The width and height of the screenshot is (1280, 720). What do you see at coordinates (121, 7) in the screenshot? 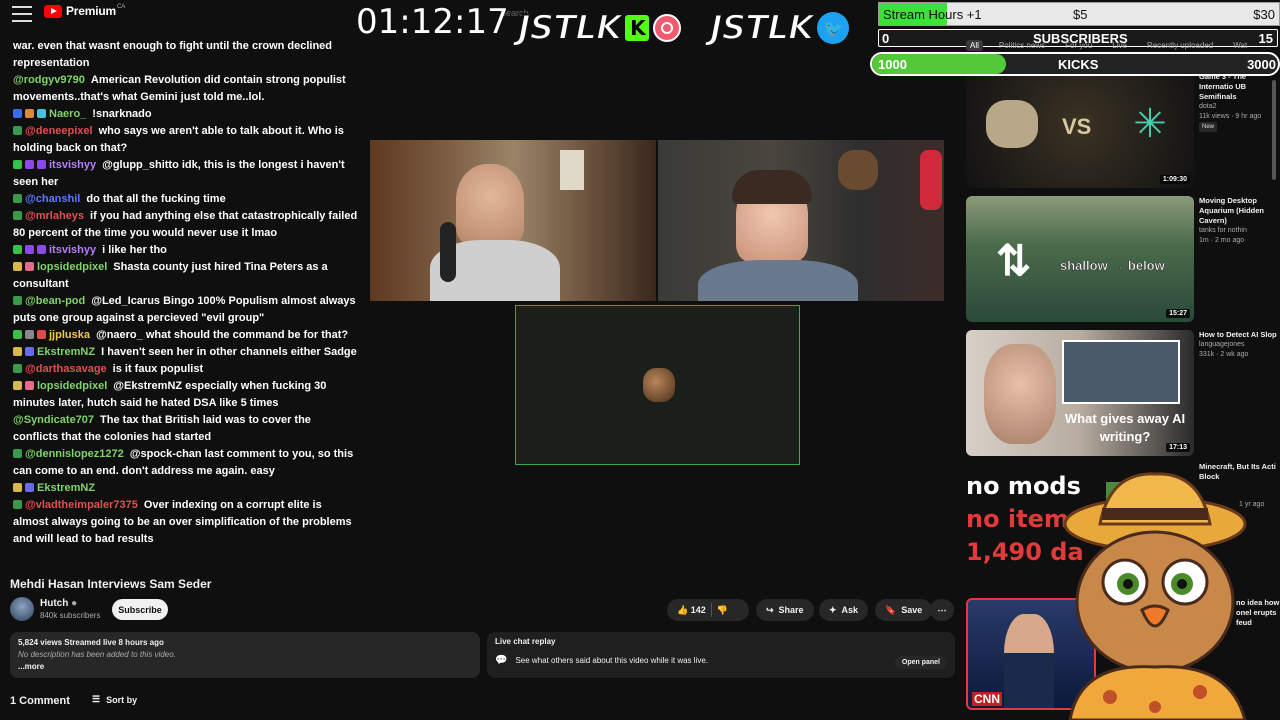
I see `logo-region: CA` at bounding box center [121, 7].